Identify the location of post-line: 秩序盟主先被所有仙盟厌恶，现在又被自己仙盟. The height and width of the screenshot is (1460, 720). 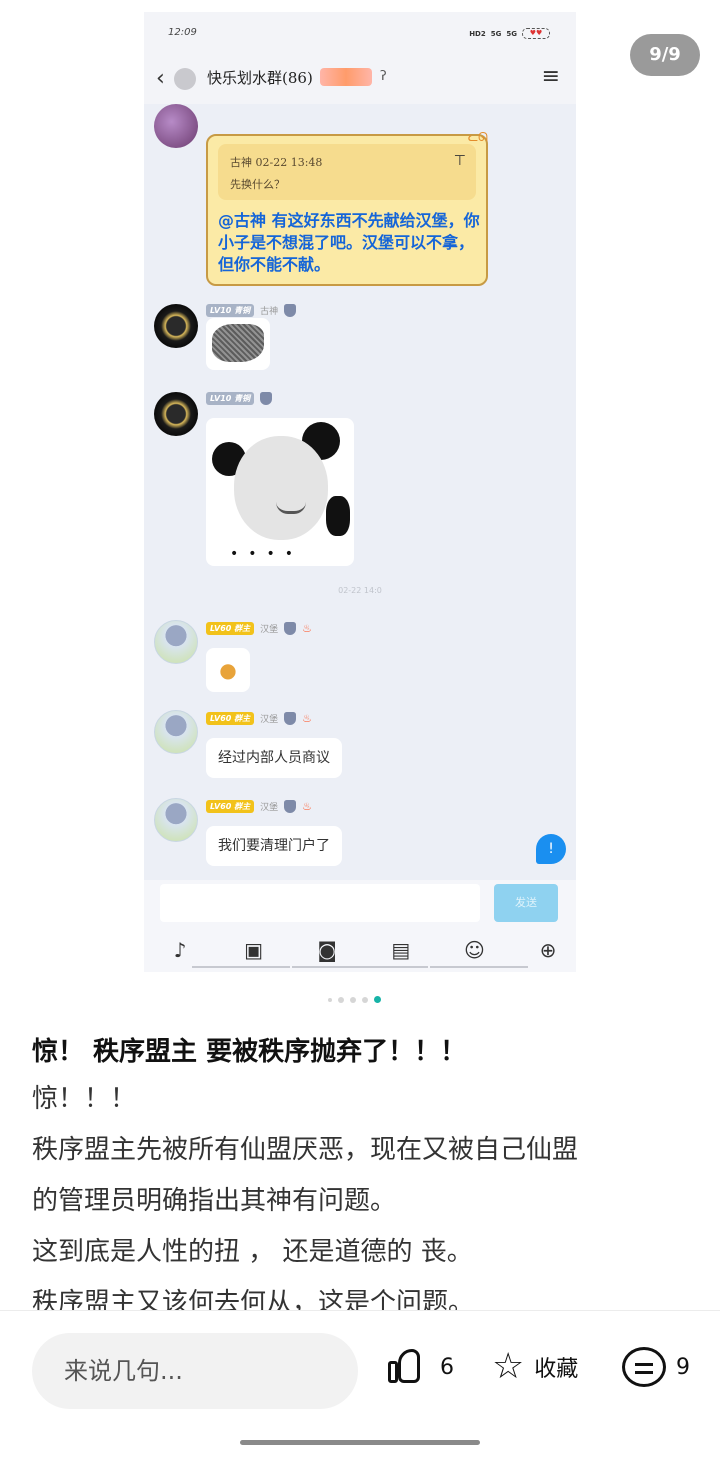
(305, 1150).